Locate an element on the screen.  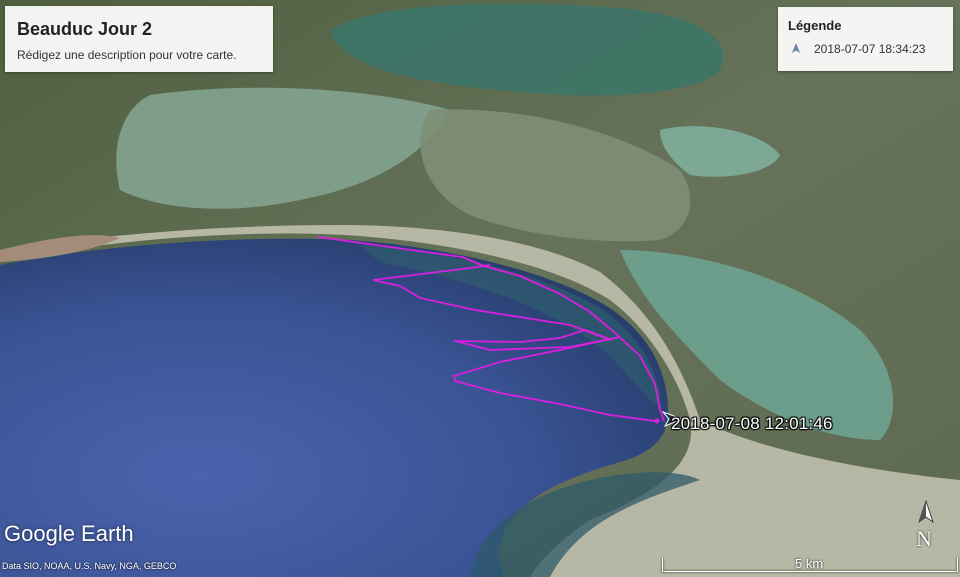
google-earth-logo: Google Earth is located at coordinates (69, 533).